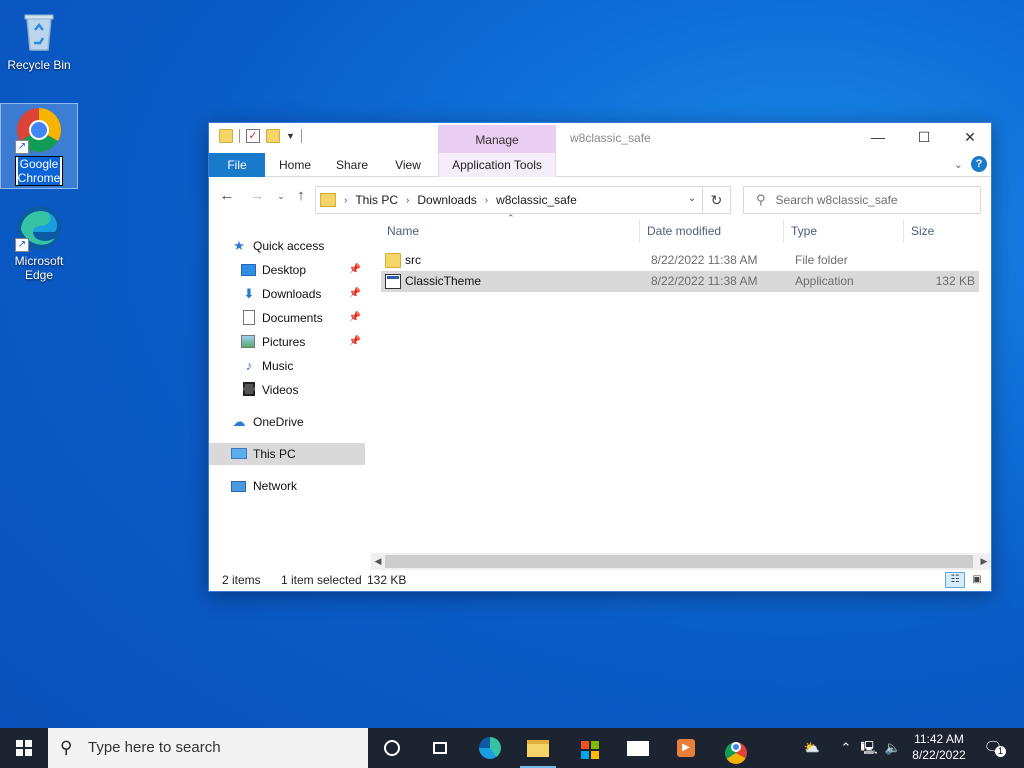 This screenshot has width=1024, height=768. I want to click on nav-label: Desktop, so click(284, 270).